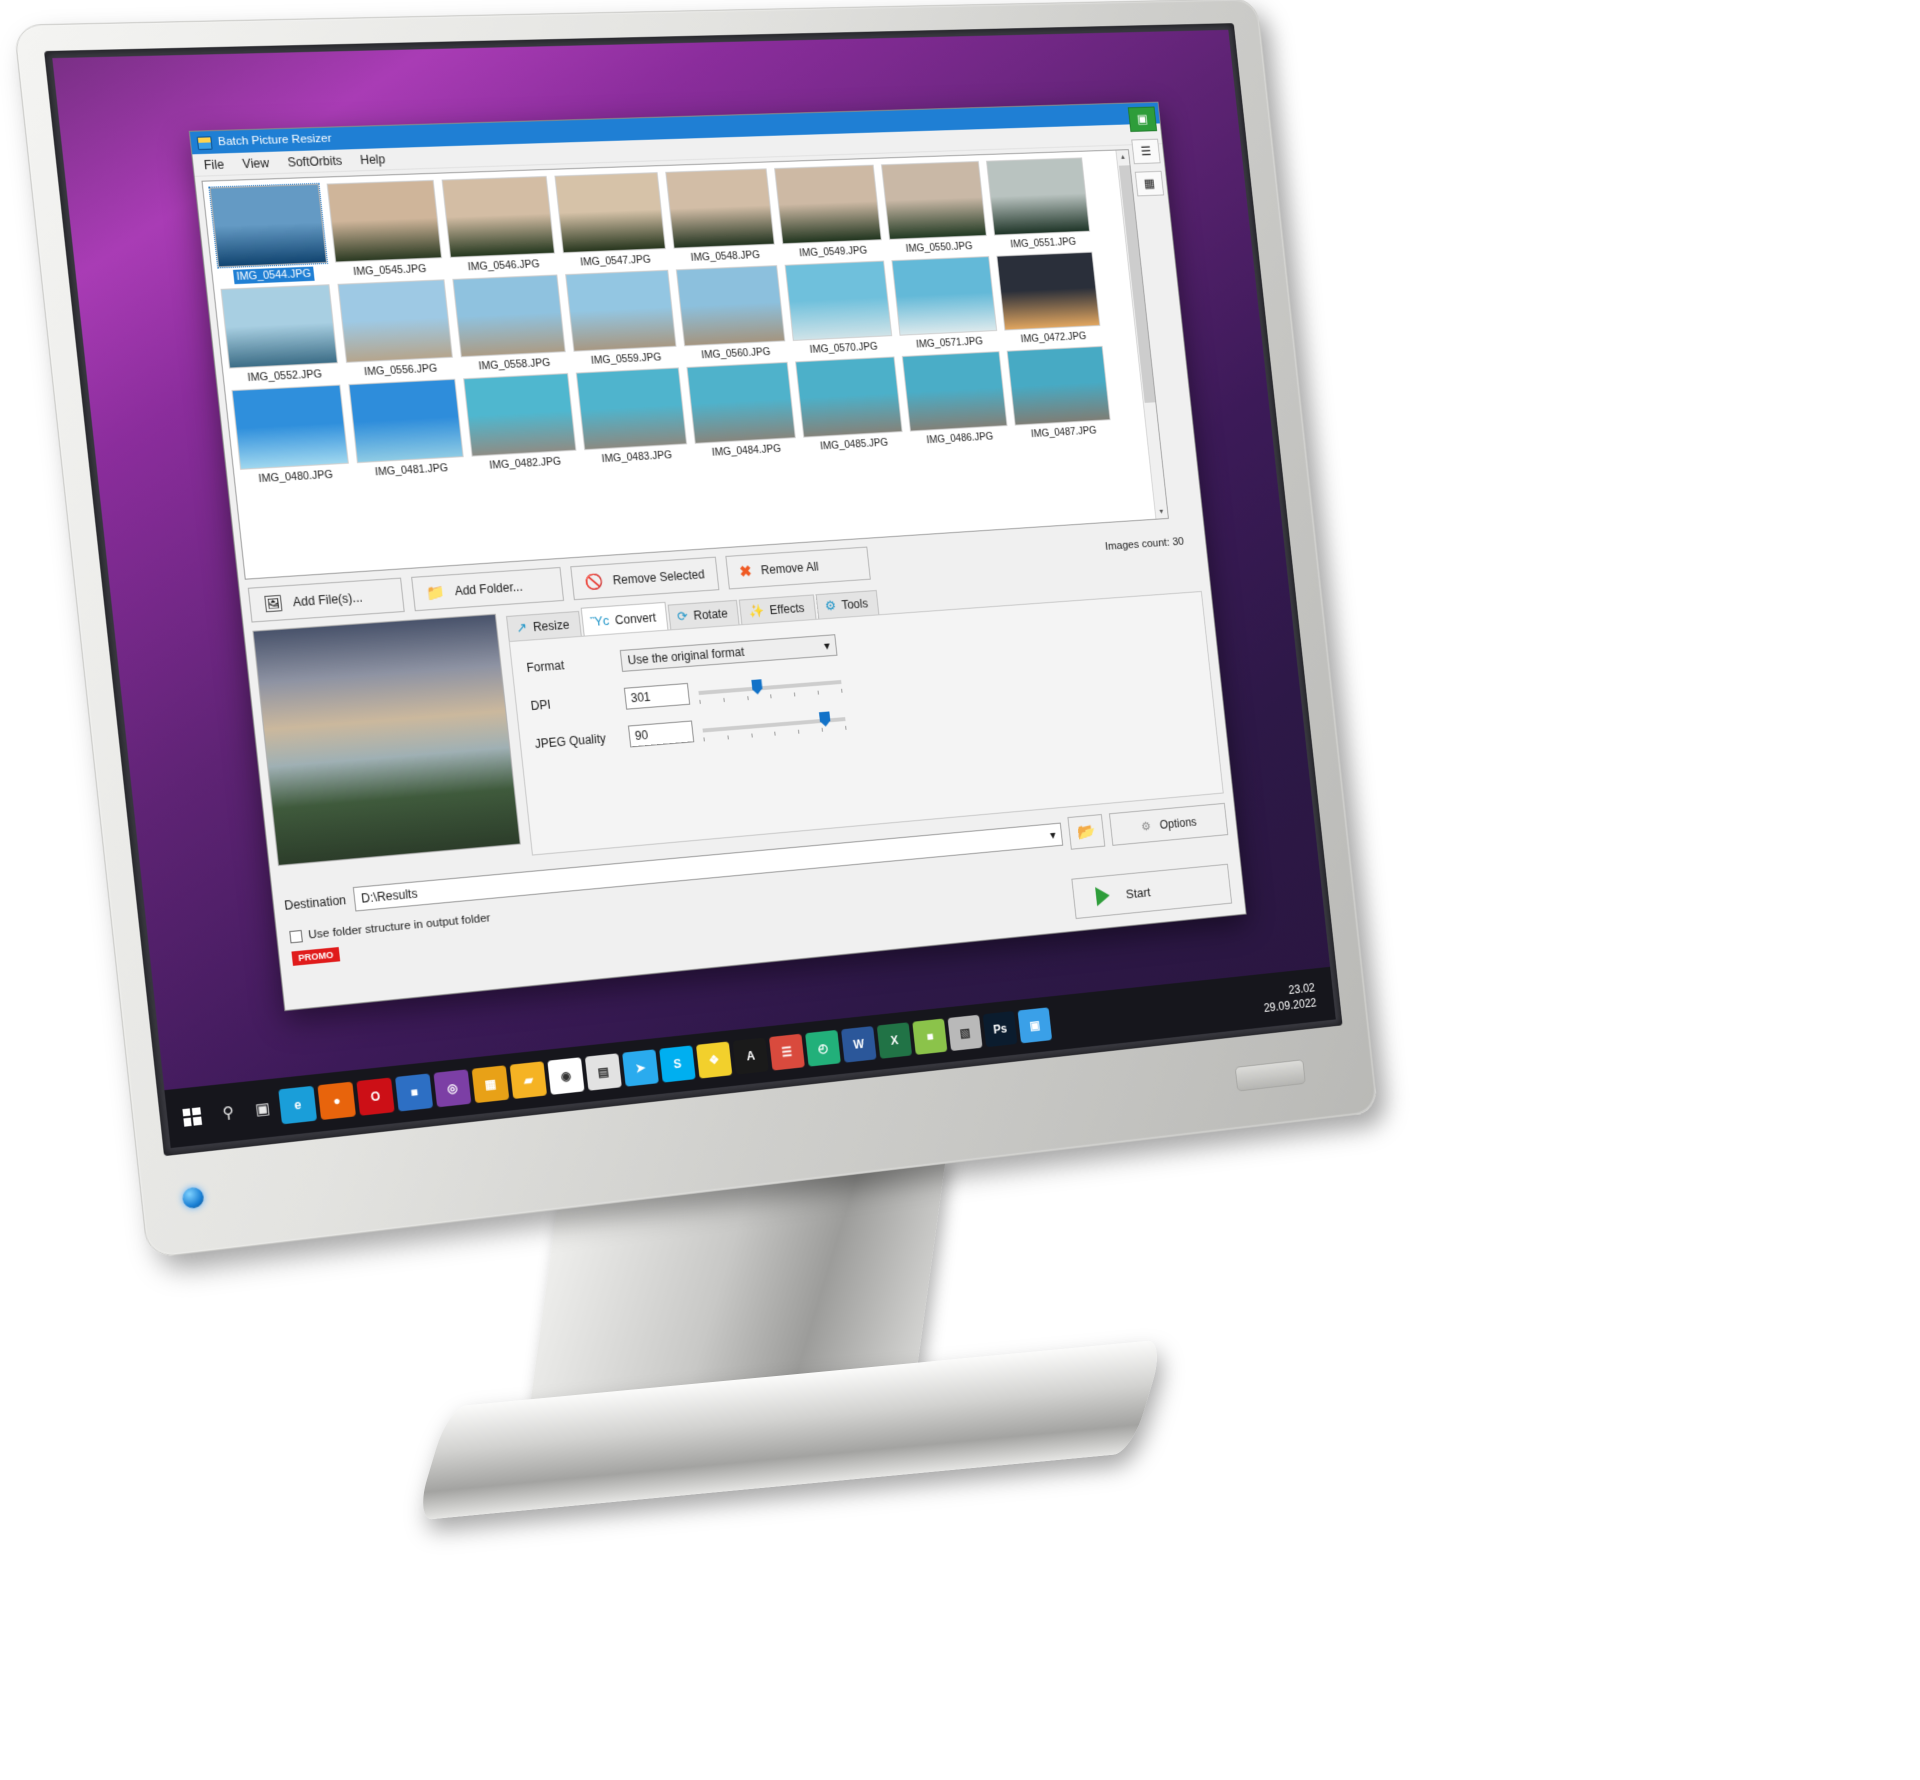  What do you see at coordinates (640, 1068) in the screenshot?
I see `taskbar-app-telegram: ➤` at bounding box center [640, 1068].